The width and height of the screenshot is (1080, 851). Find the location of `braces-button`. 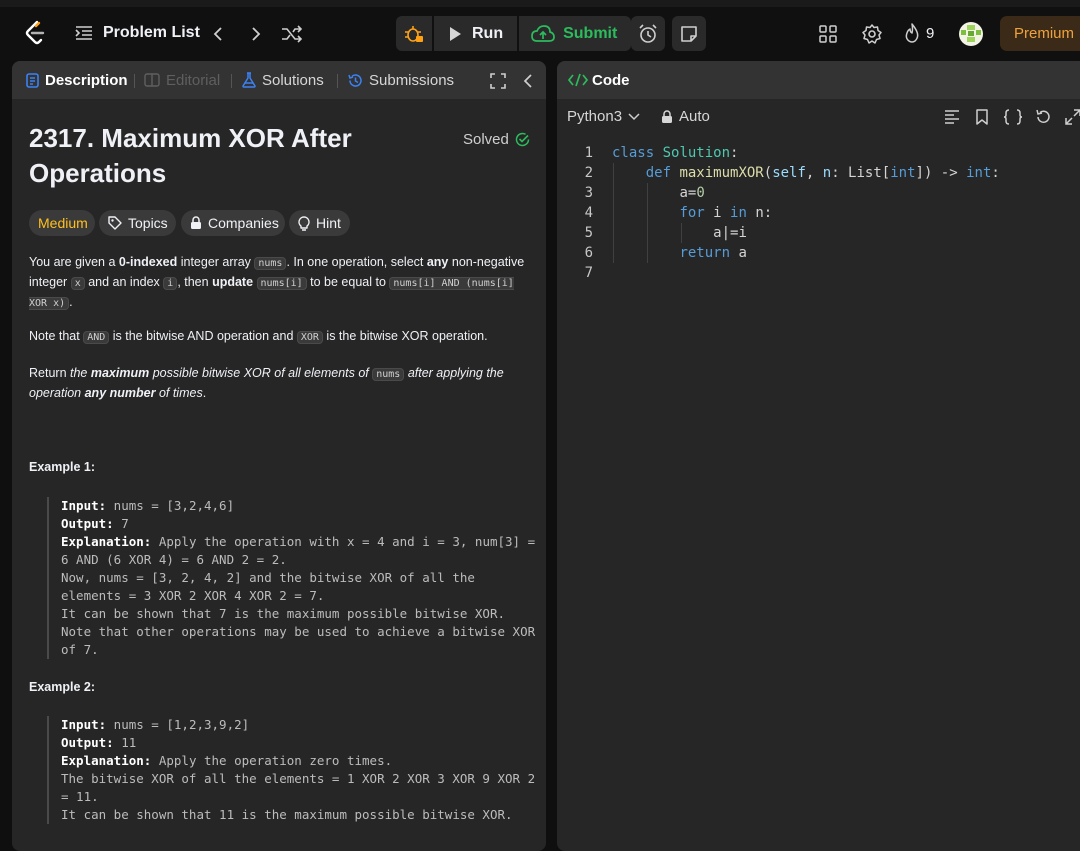

braces-button is located at coordinates (1013, 117).